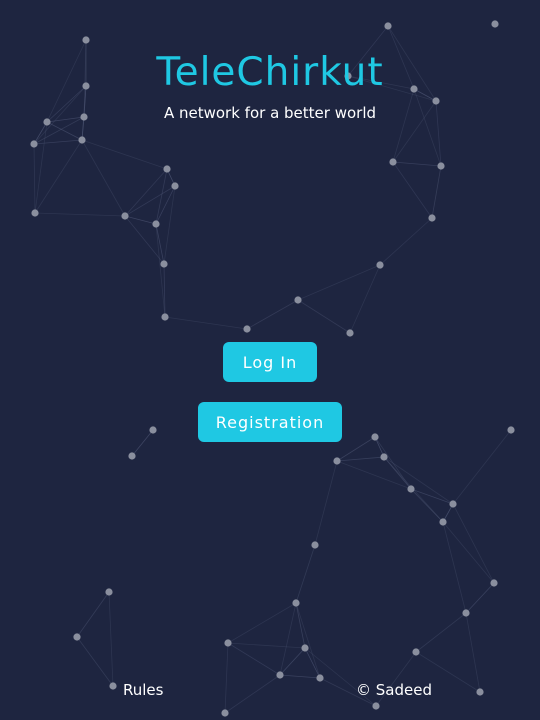  Describe the element at coordinates (270, 72) in the screenshot. I see `app-title: TeleChirkut` at that location.